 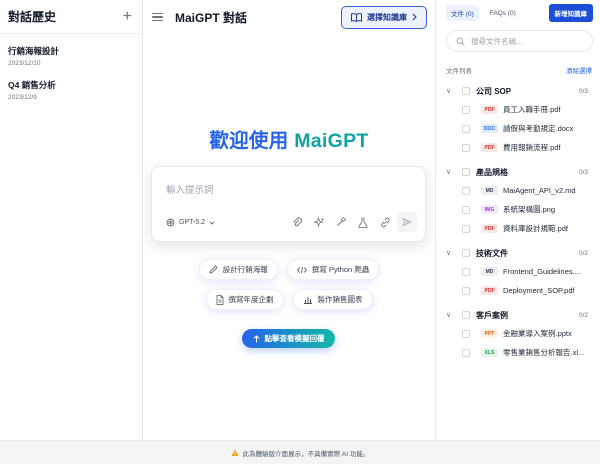 What do you see at coordinates (532, 147) in the screenshot?
I see `file-name: 費用報銷流程.pdf` at bounding box center [532, 147].